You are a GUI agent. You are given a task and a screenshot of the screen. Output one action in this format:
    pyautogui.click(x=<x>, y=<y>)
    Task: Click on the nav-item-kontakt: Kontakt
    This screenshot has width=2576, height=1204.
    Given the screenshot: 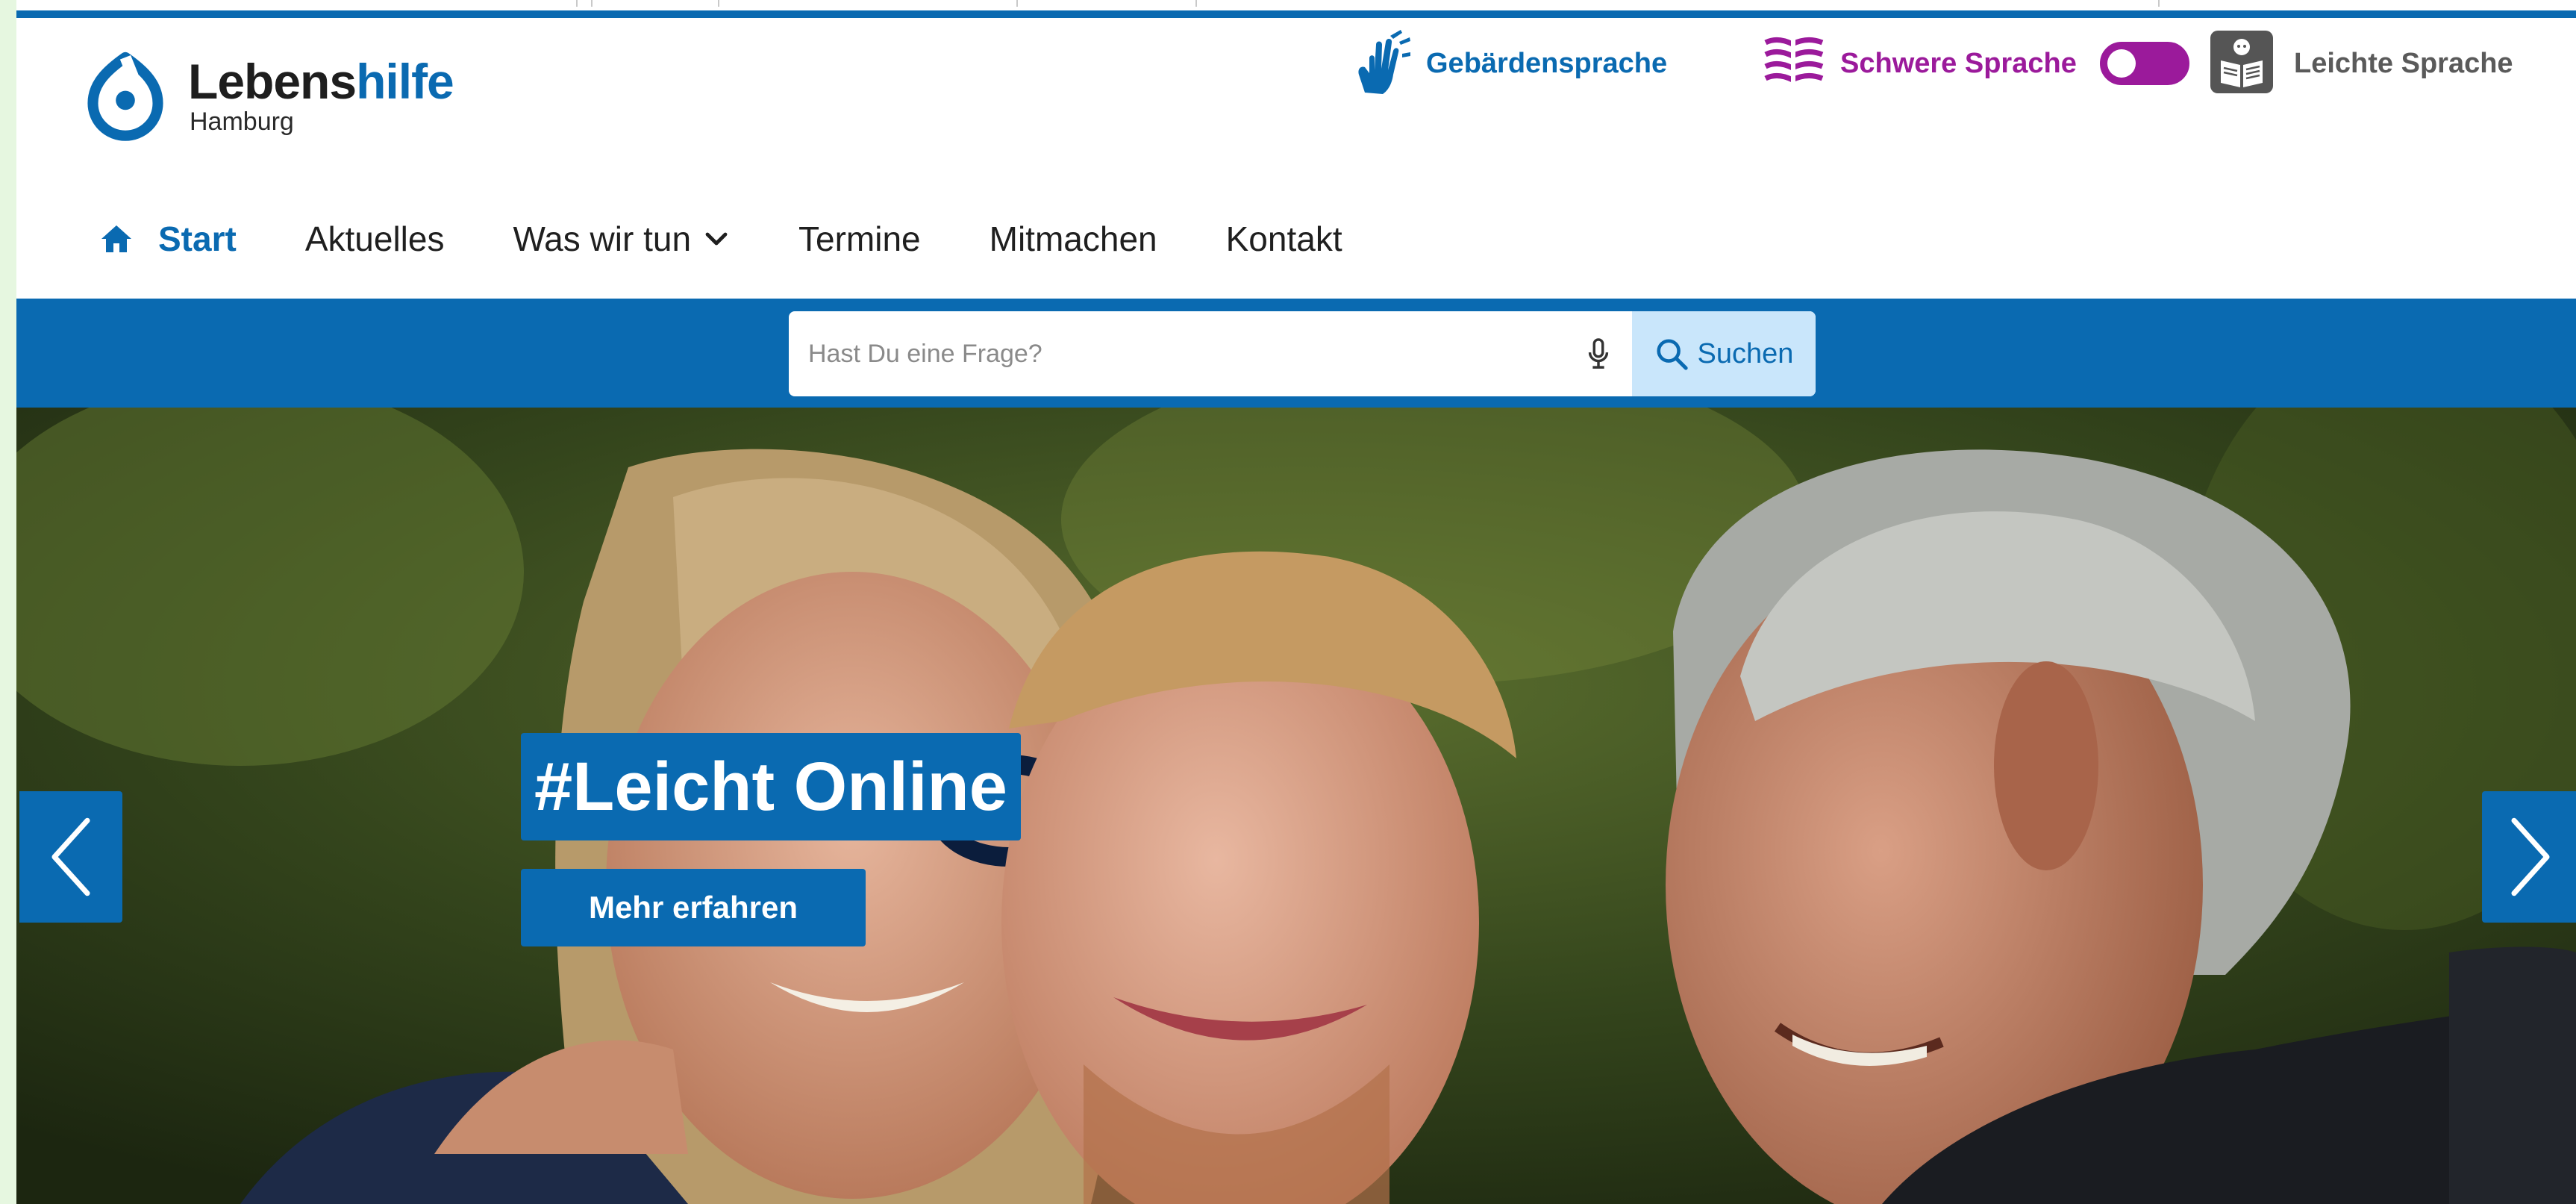 What is the action you would take?
    pyautogui.click(x=1284, y=239)
    